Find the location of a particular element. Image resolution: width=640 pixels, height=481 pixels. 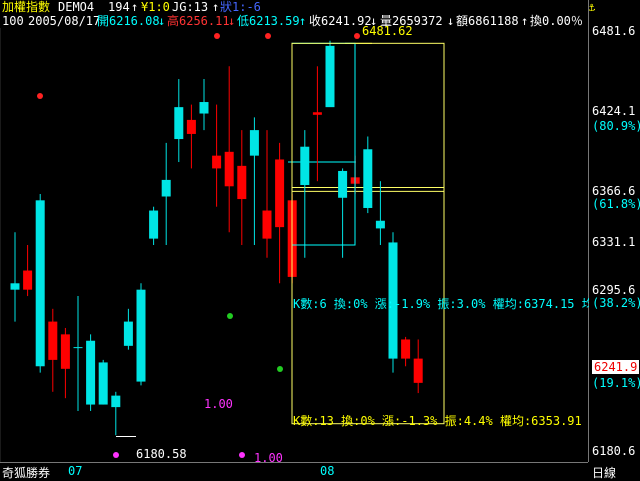

open-price: 開6216.08 is located at coordinates (128, 21).